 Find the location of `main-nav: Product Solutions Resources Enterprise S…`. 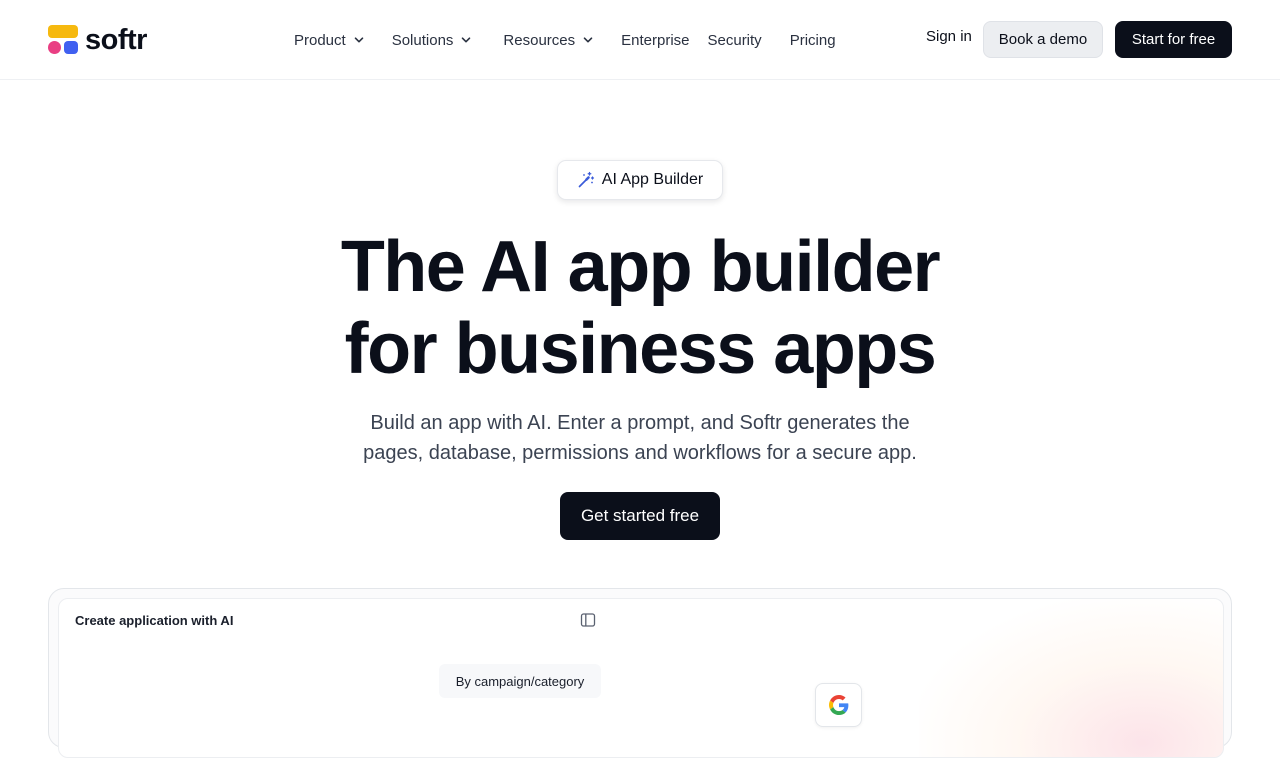

main-nav: Product Solutions Resources Enterprise S… is located at coordinates (565, 40).